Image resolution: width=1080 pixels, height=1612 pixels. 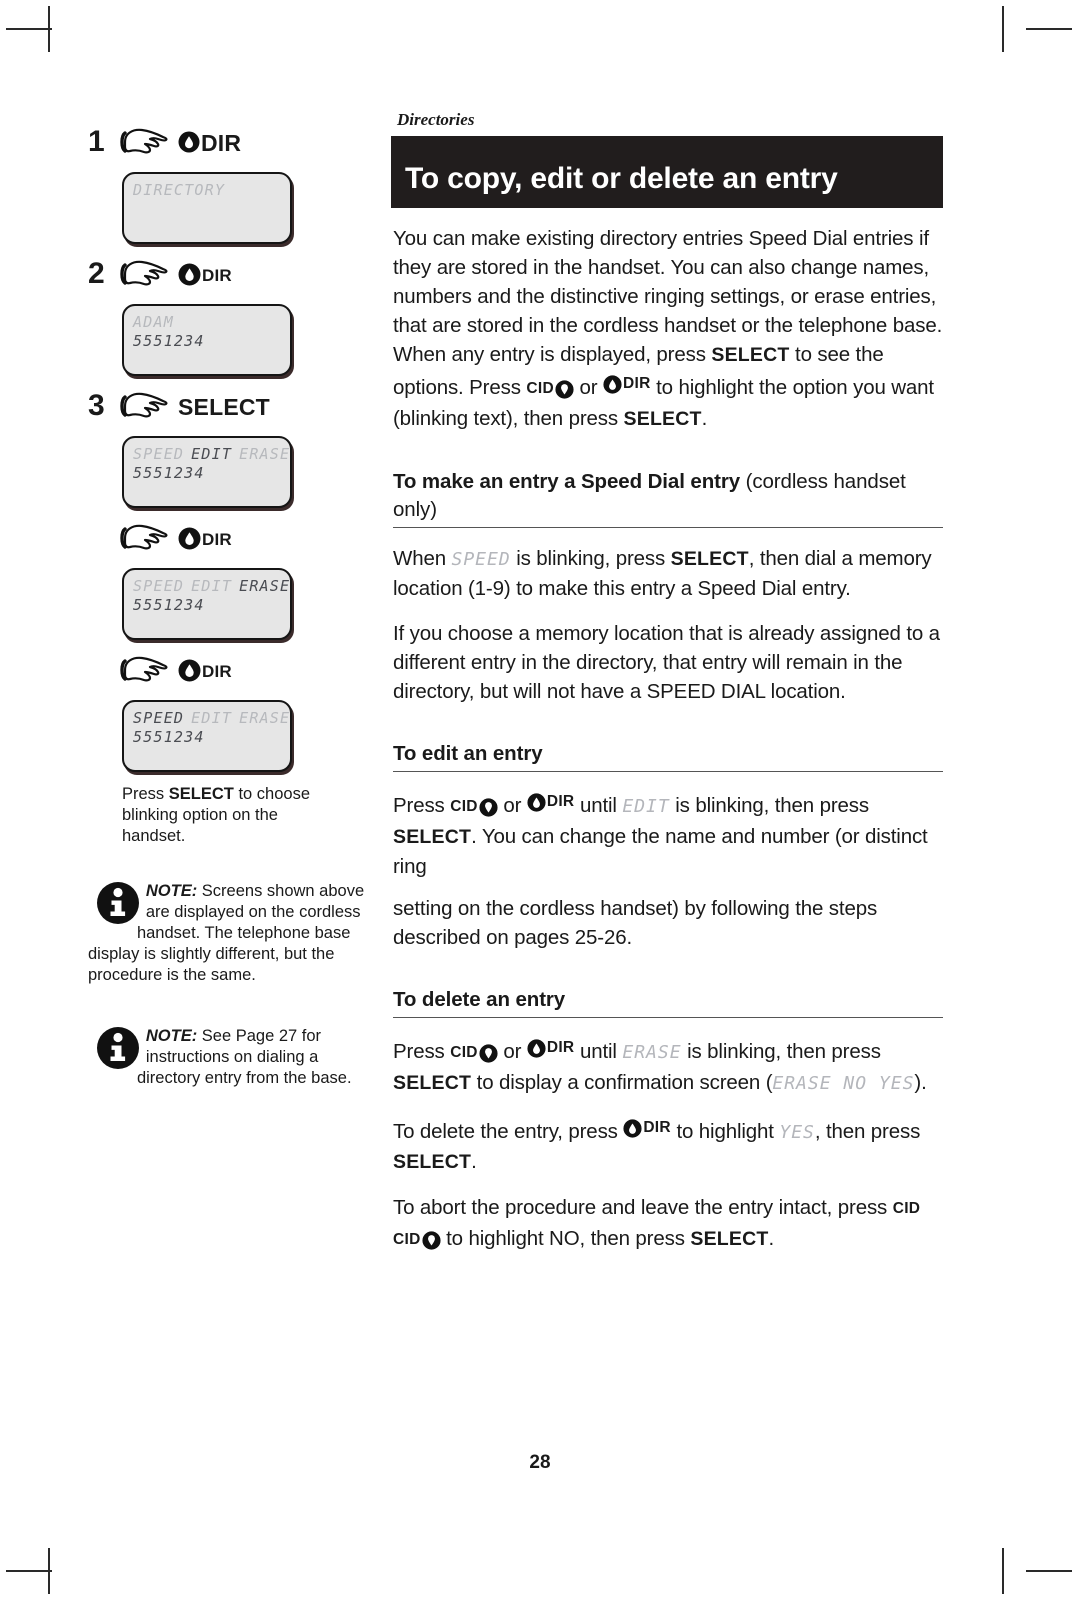 I want to click on edit-text-c: until, so click(x=598, y=805).